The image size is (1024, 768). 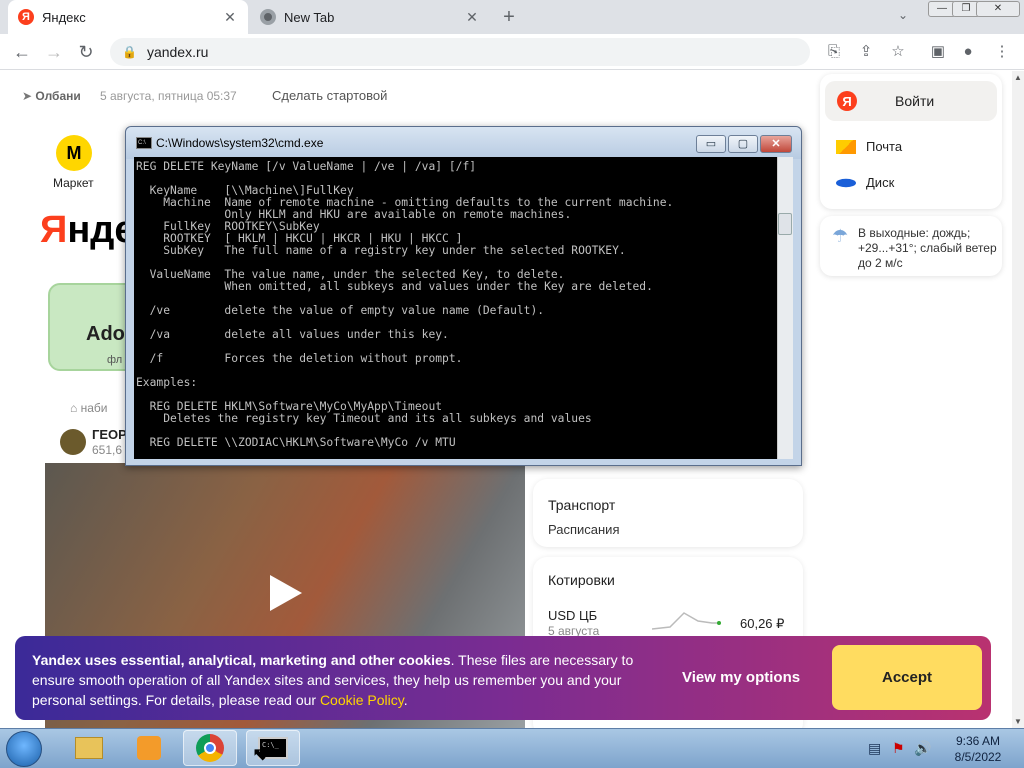 What do you see at coordinates (874, 748) in the screenshot?
I see `network-icon: ▤` at bounding box center [874, 748].